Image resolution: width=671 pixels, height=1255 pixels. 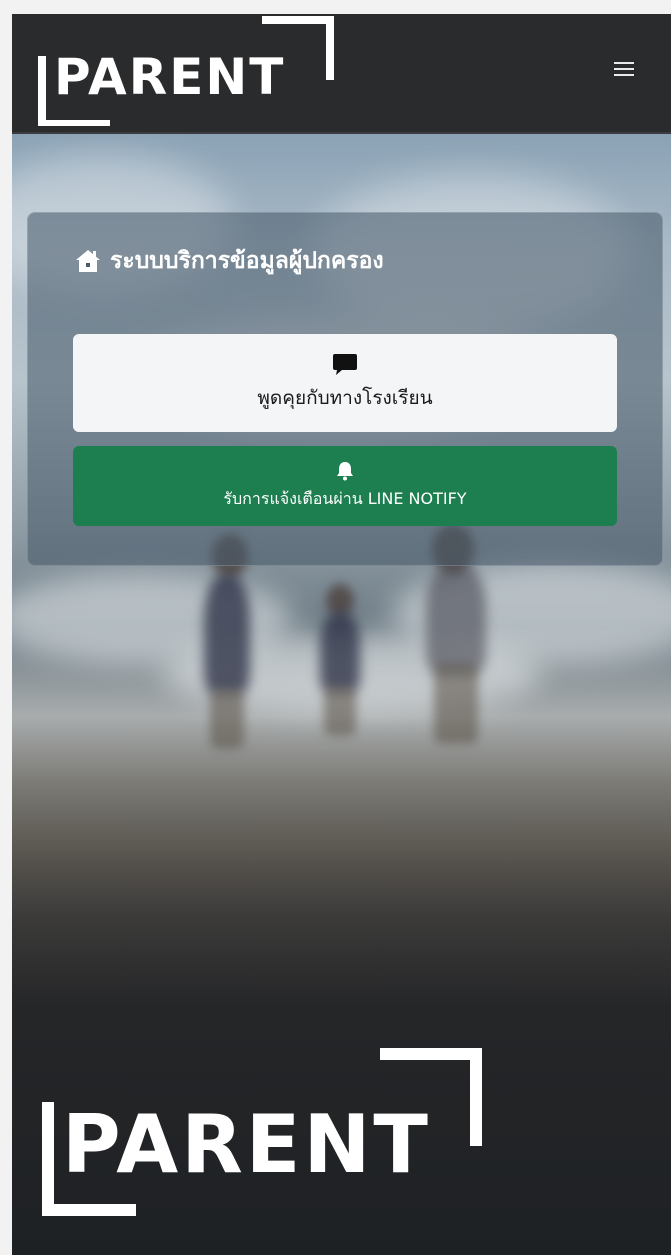 What do you see at coordinates (624, 69) in the screenshot?
I see `hamburger-menu-icon` at bounding box center [624, 69].